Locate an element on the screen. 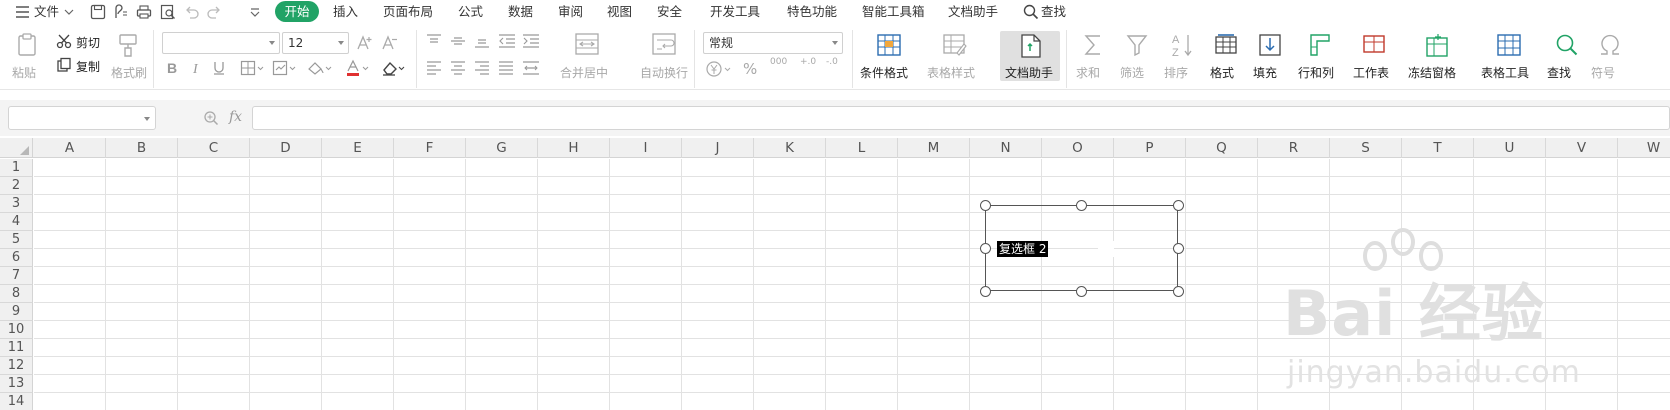 The height and width of the screenshot is (410, 1670). worksheet-button: 工作表 is located at coordinates (1371, 72).